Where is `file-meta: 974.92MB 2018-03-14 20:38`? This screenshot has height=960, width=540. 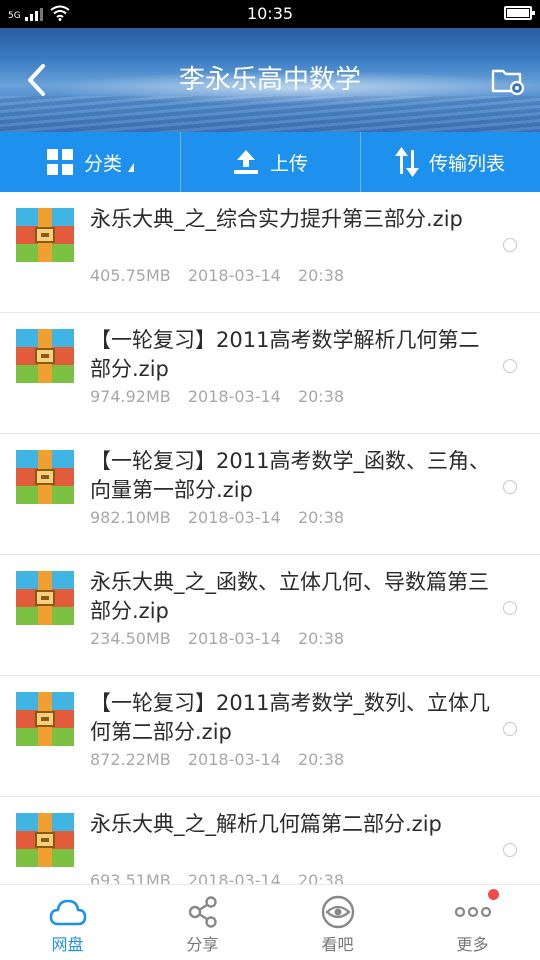
file-meta: 974.92MB 2018-03-14 20:38 is located at coordinates (217, 397).